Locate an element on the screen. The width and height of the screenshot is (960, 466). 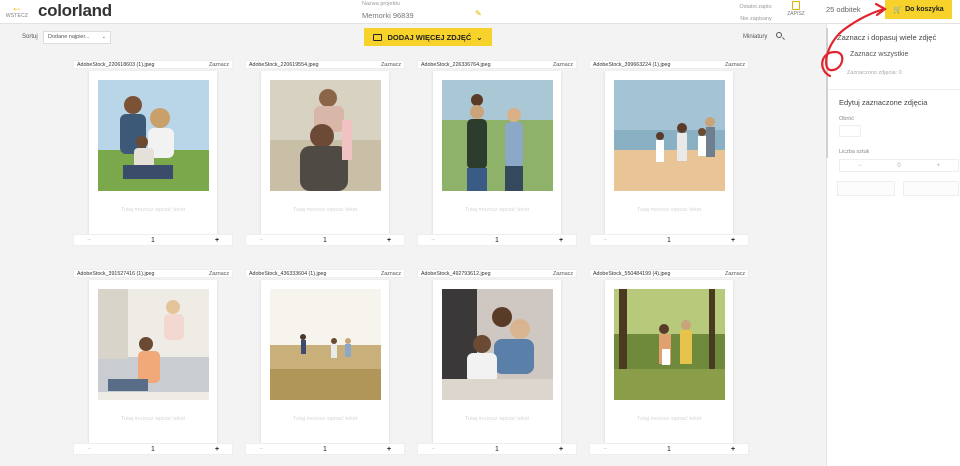
image-icon is located at coordinates (378, 37).